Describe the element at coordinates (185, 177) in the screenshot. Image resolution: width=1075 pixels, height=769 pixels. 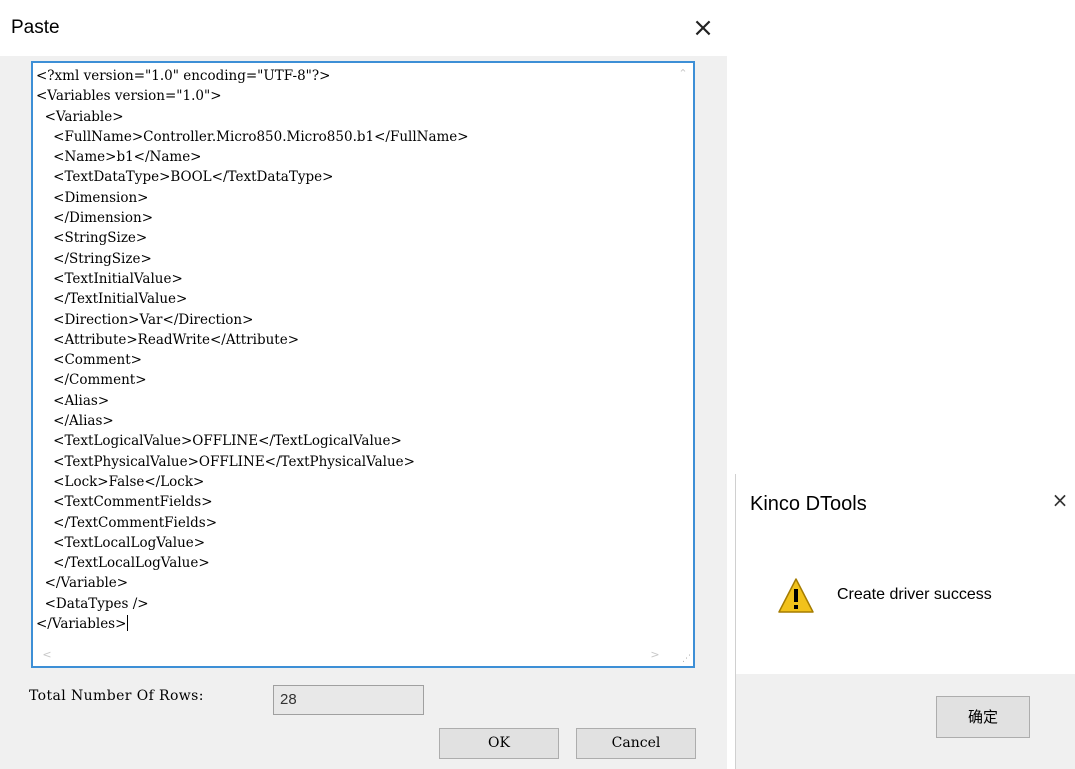
I see `xml-line: <TextDataType>BOOL</TextDataType>` at that location.